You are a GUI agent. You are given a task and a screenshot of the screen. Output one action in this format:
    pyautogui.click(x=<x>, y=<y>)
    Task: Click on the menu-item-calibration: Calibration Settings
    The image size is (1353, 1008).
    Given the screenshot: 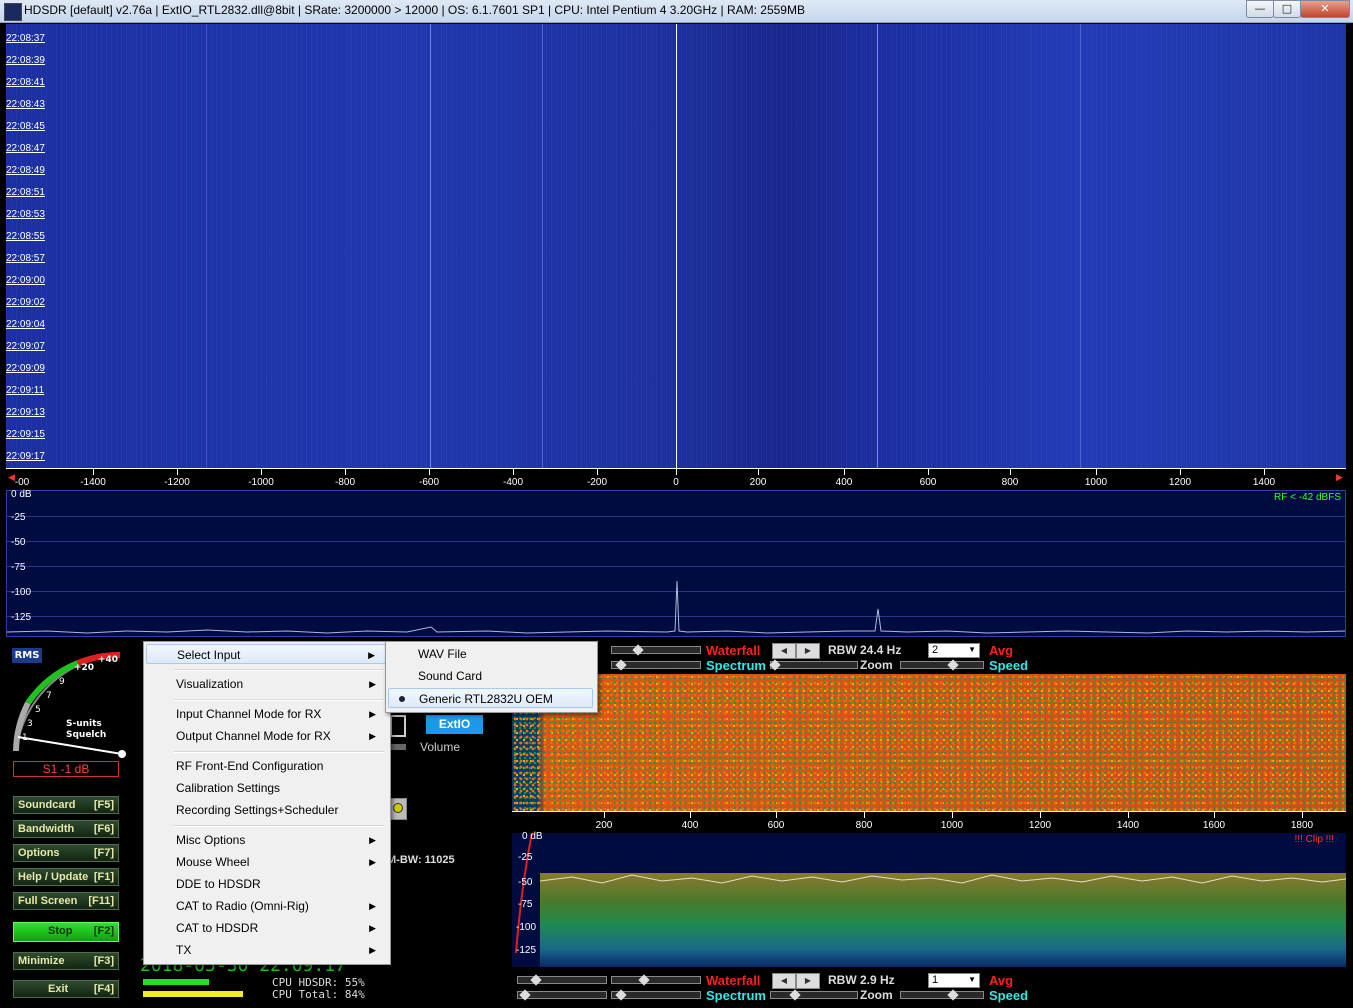 What is the action you would take?
    pyautogui.click(x=266, y=788)
    